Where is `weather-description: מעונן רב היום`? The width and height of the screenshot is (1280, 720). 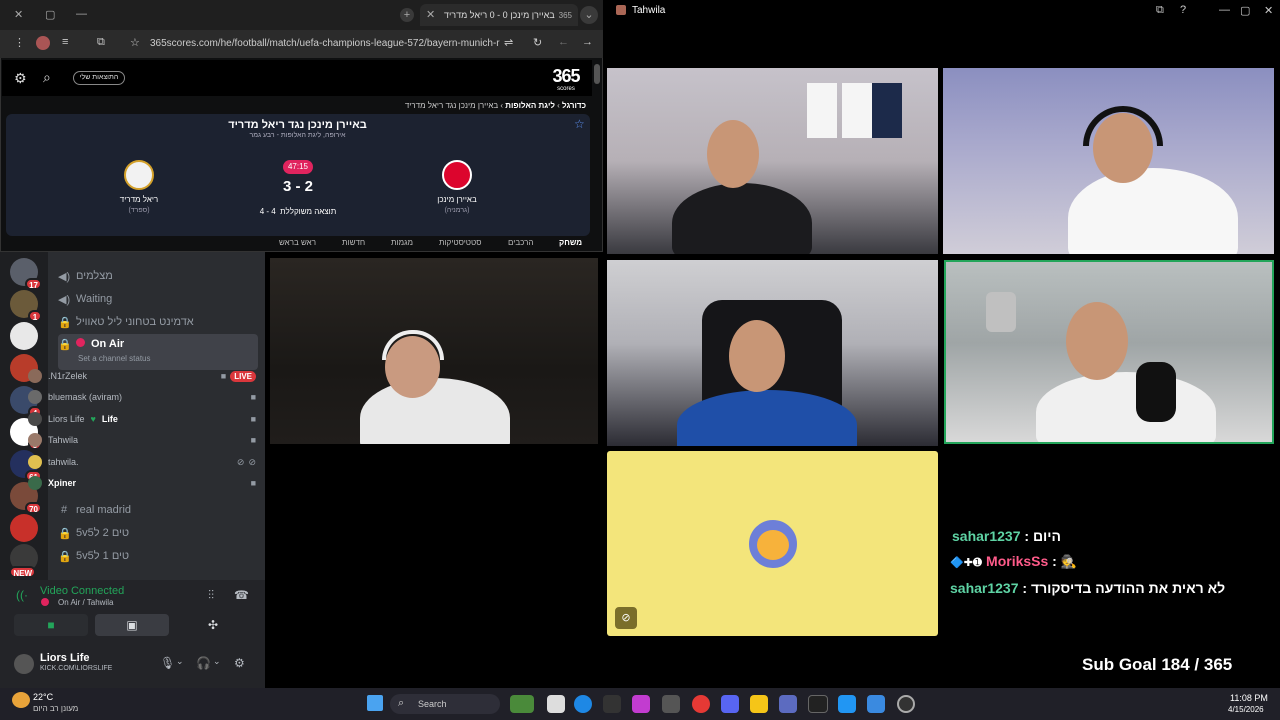
weather-description: מעונן רב היום is located at coordinates (55, 708).